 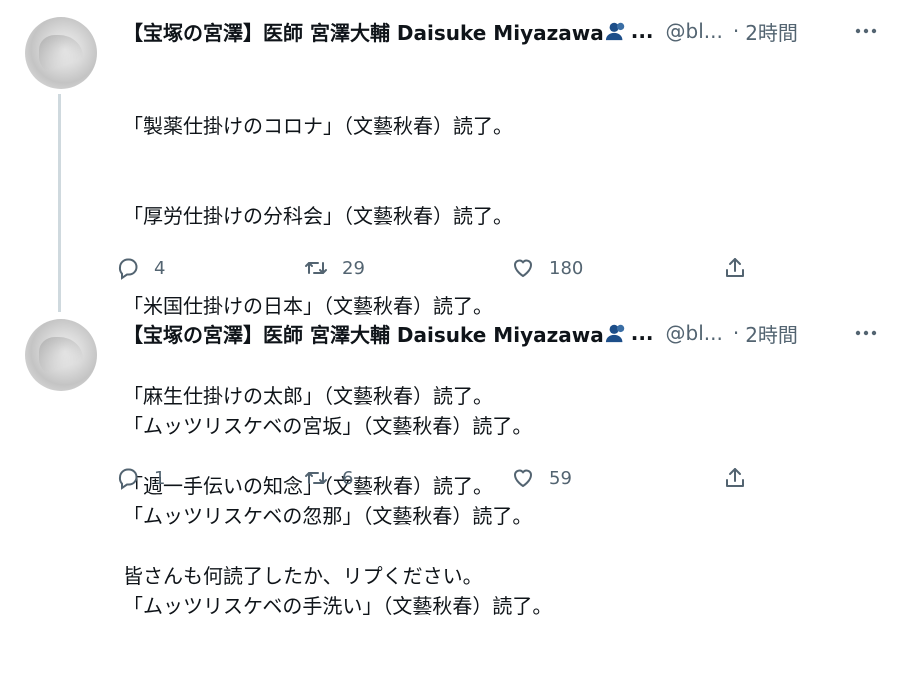 I want to click on action-bar: 4 29 180, so click(x=436, y=268).